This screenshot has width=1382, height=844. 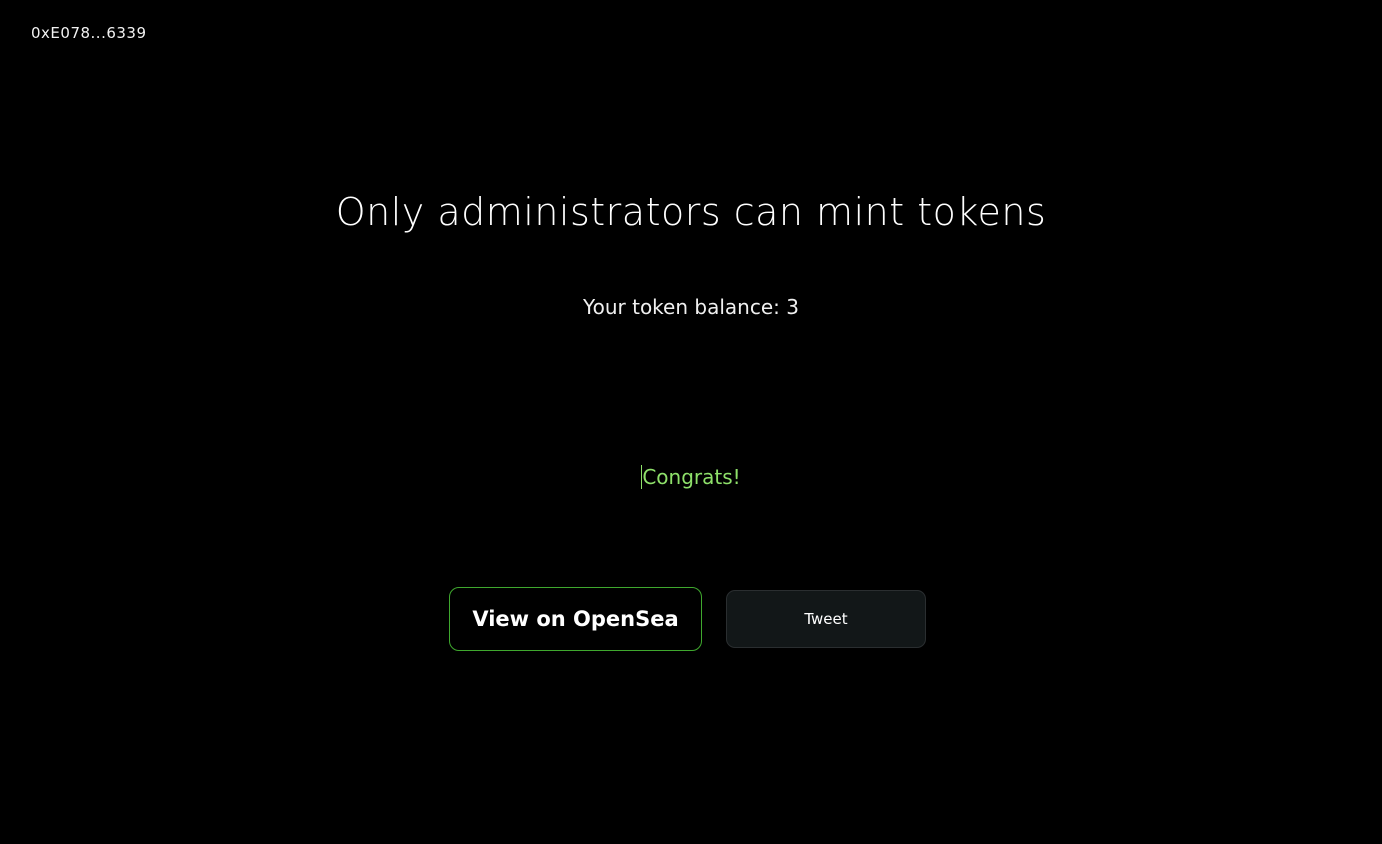 I want to click on status-message: Congrats!, so click(x=691, y=477).